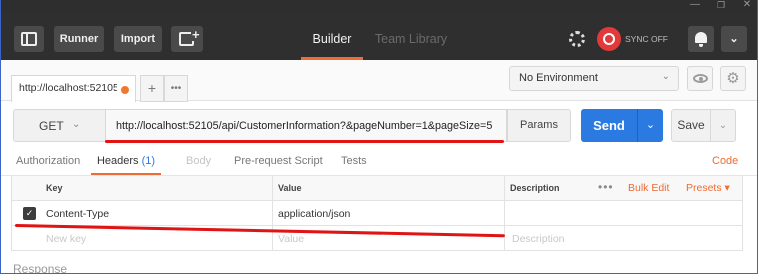 The image size is (758, 274). Describe the element at coordinates (152, 88) in the screenshot. I see `add-tab-button: +` at that location.